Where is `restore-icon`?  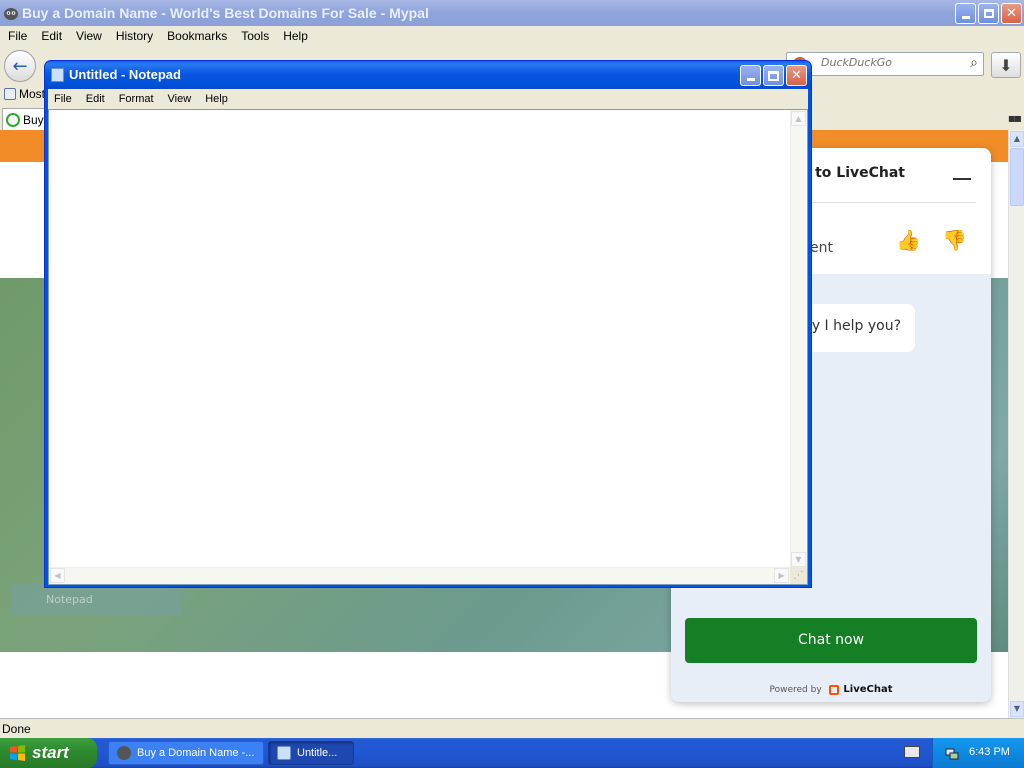
restore-icon is located at coordinates (988, 13).